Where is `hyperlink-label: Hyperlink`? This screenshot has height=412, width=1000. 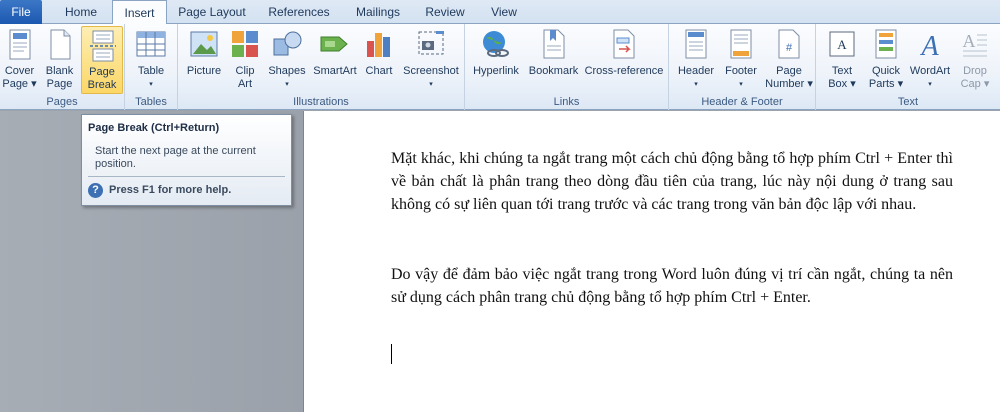 hyperlink-label: Hyperlink is located at coordinates (496, 71).